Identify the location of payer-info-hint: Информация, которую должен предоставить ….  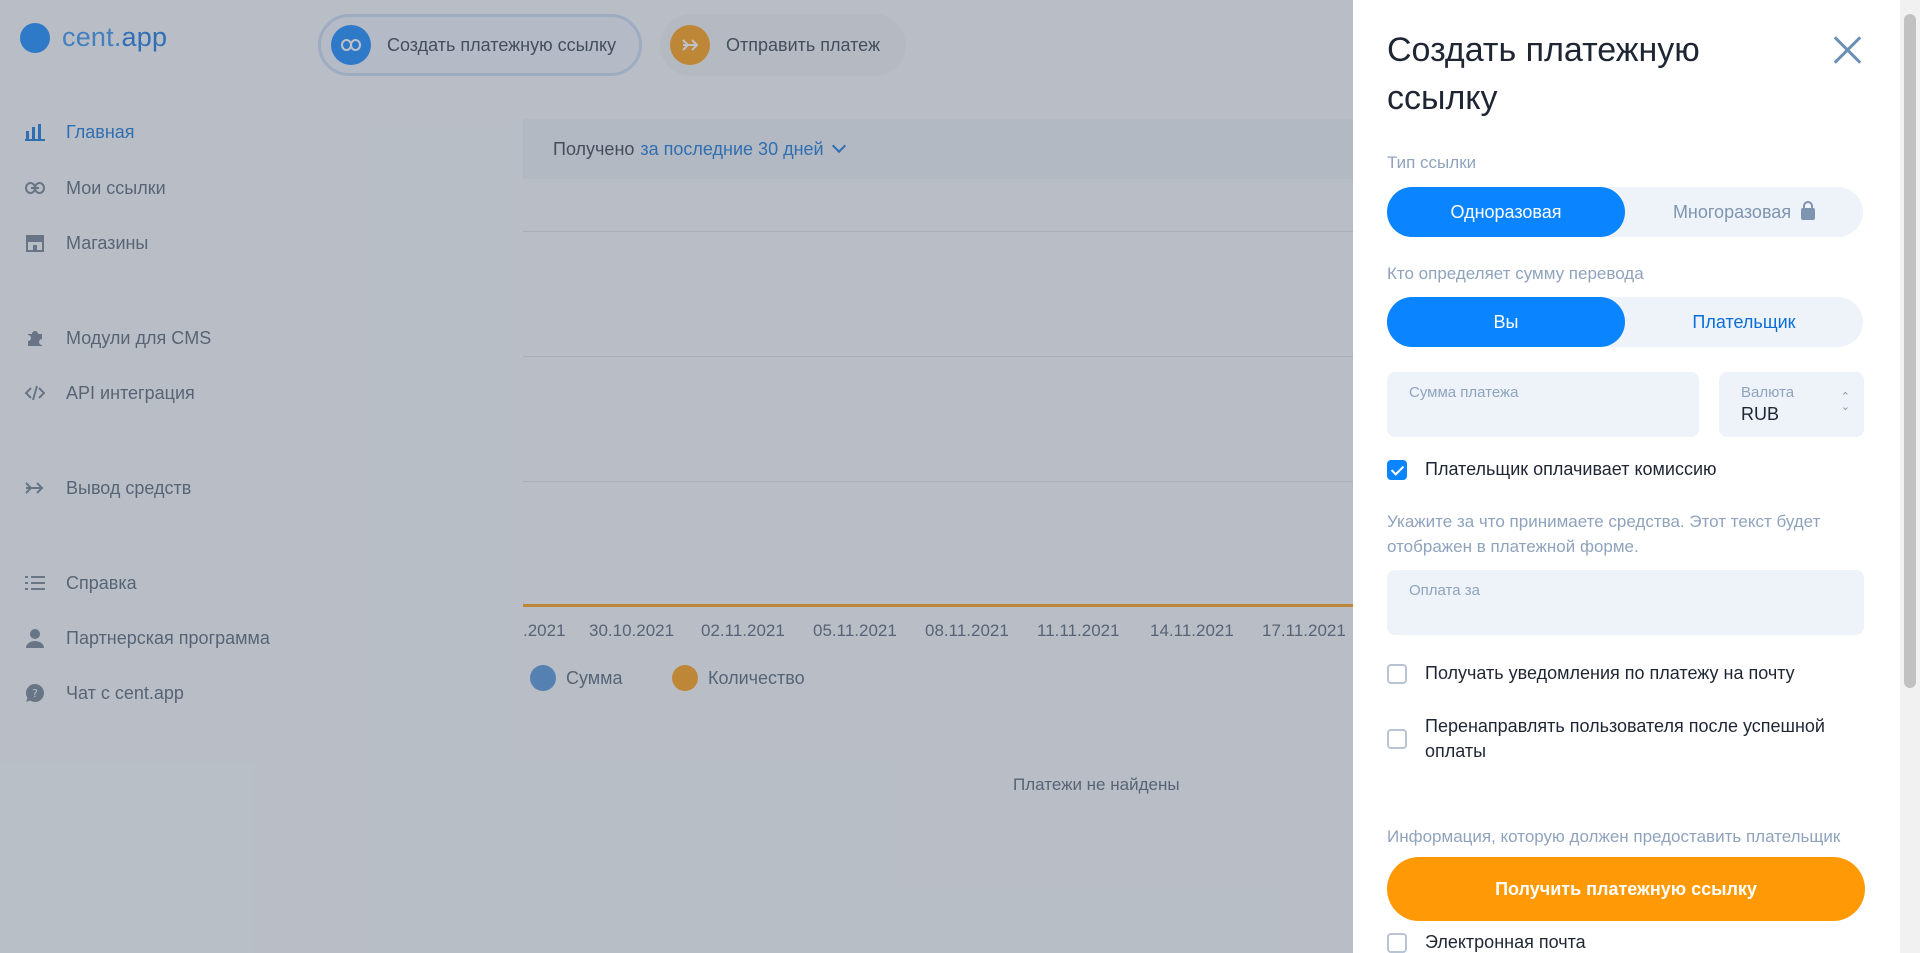
(1614, 836).